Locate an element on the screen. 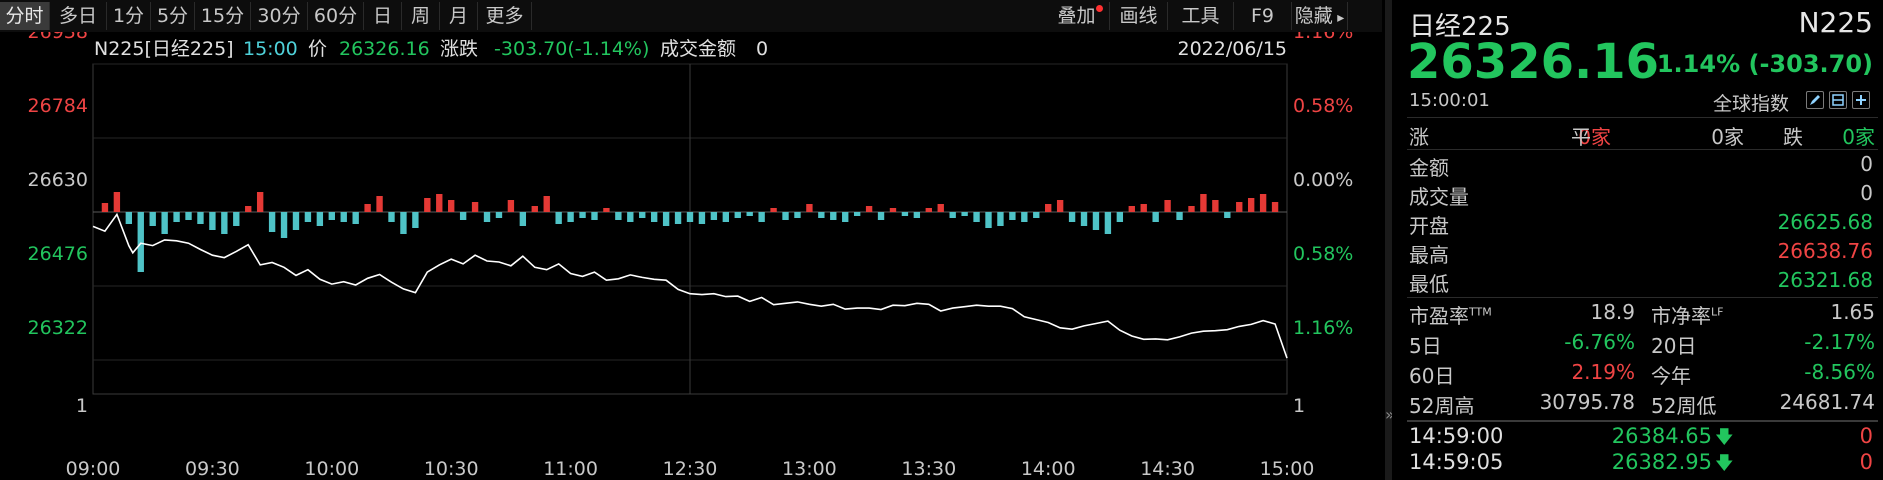 The height and width of the screenshot is (480, 1883). chart-amount: 0 is located at coordinates (762, 49).